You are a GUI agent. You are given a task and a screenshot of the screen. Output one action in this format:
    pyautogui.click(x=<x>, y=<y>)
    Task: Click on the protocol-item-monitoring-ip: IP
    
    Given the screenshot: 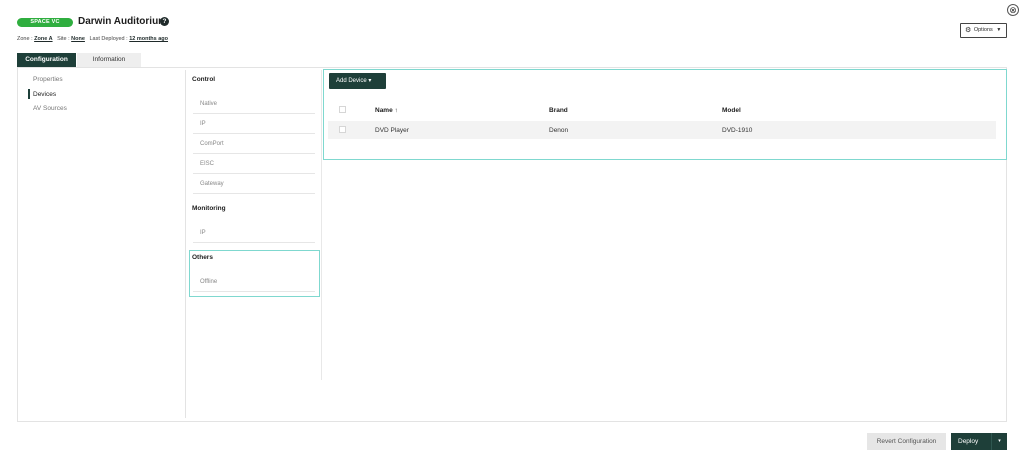 What is the action you would take?
    pyautogui.click(x=254, y=233)
    